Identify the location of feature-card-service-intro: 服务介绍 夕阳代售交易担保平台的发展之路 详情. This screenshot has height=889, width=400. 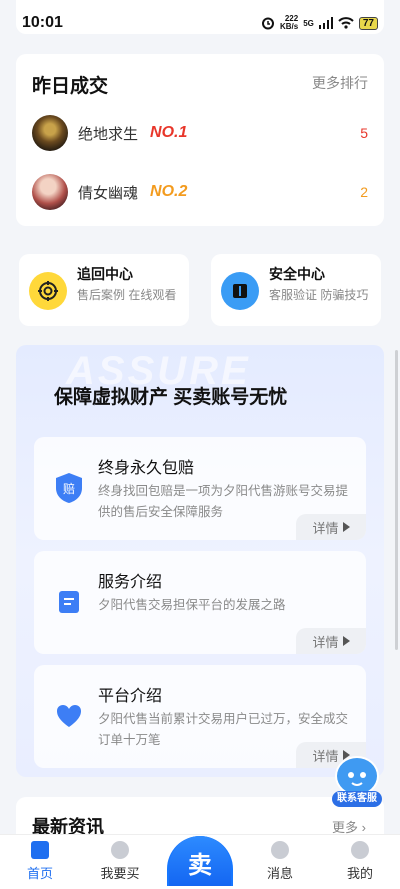
(200, 602).